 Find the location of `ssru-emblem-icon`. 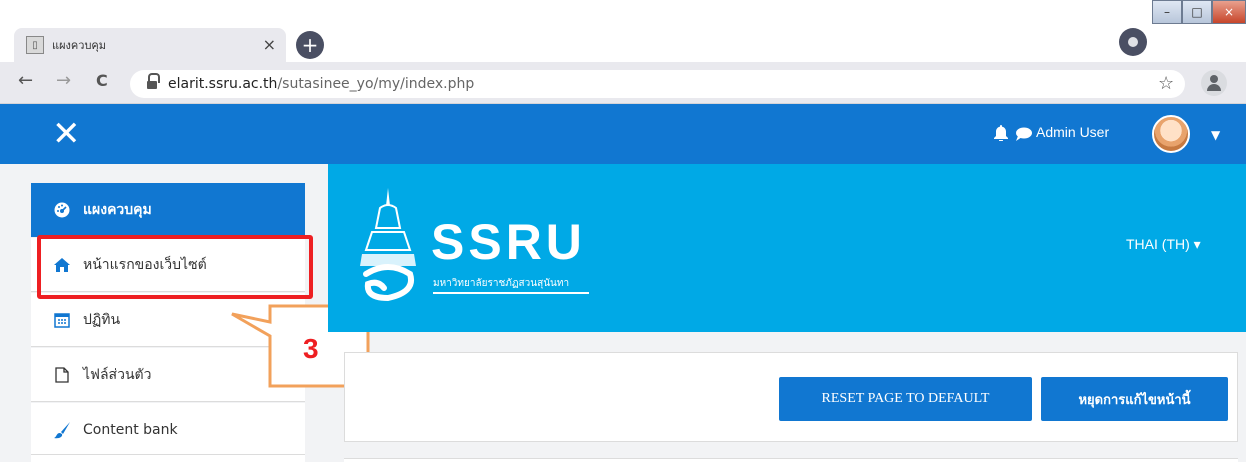

ssru-emblem-icon is located at coordinates (388, 247).